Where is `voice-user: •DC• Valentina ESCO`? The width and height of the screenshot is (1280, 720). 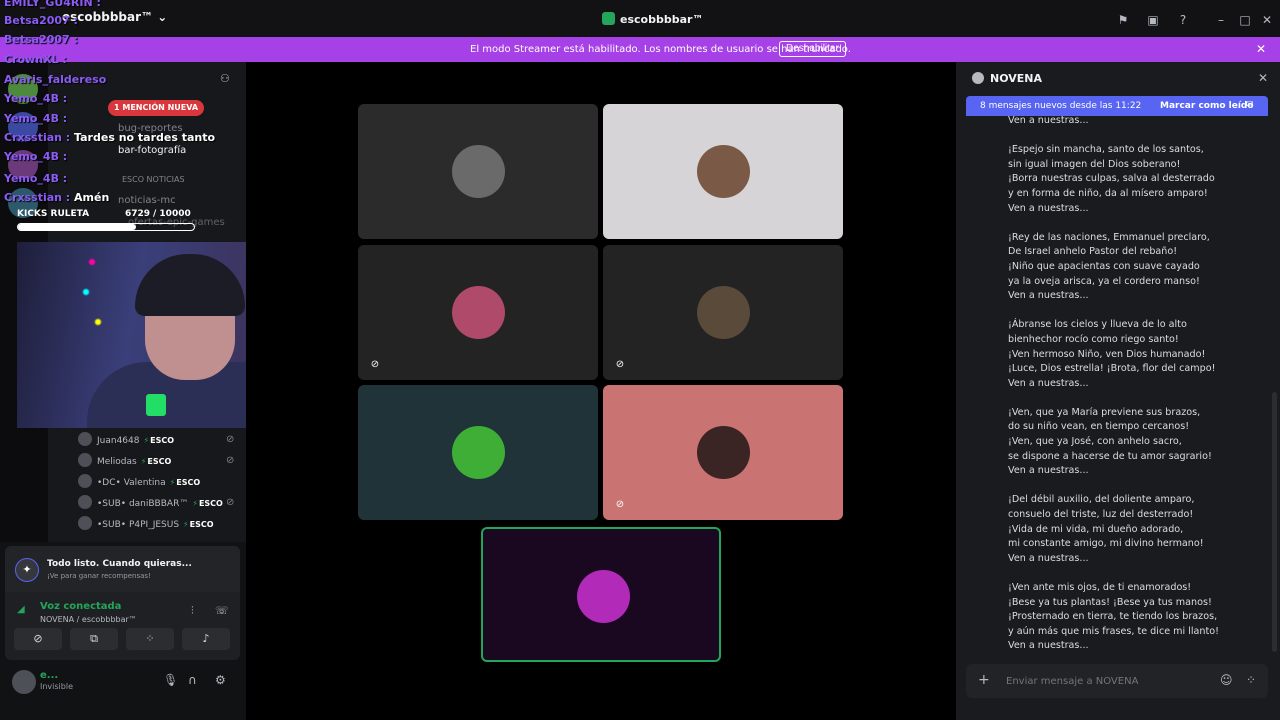 voice-user: •DC• Valentina ESCO is located at coordinates (139, 483).